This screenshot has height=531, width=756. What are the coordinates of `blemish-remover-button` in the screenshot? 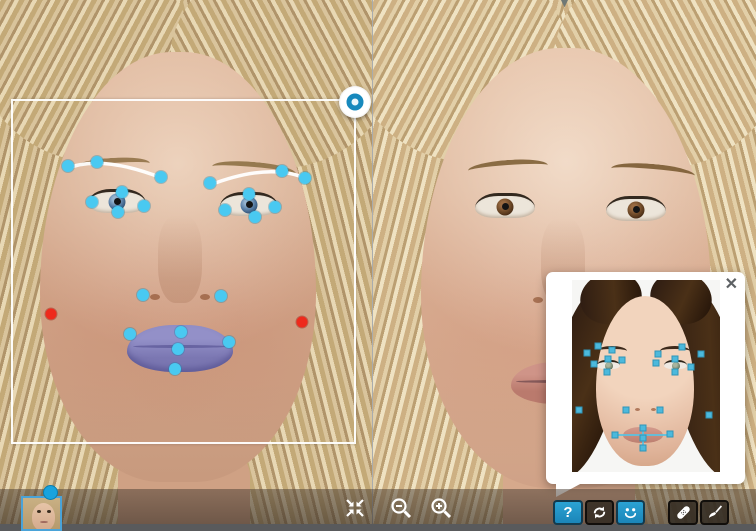 It's located at (683, 512).